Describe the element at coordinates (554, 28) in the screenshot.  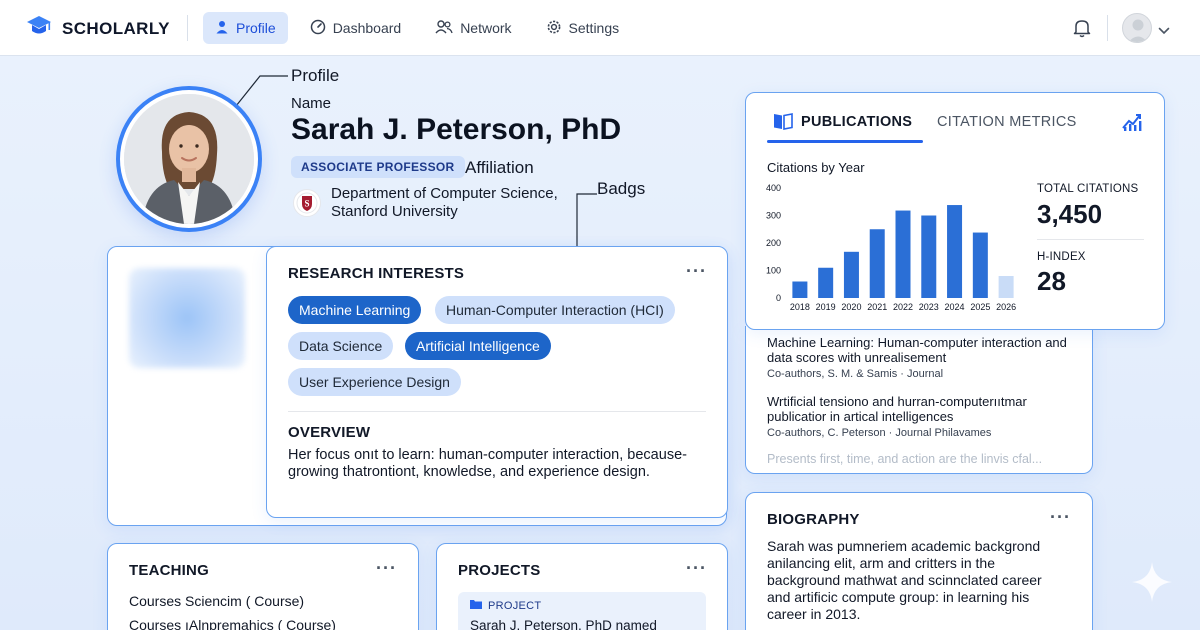
I see `gear-icon` at that location.